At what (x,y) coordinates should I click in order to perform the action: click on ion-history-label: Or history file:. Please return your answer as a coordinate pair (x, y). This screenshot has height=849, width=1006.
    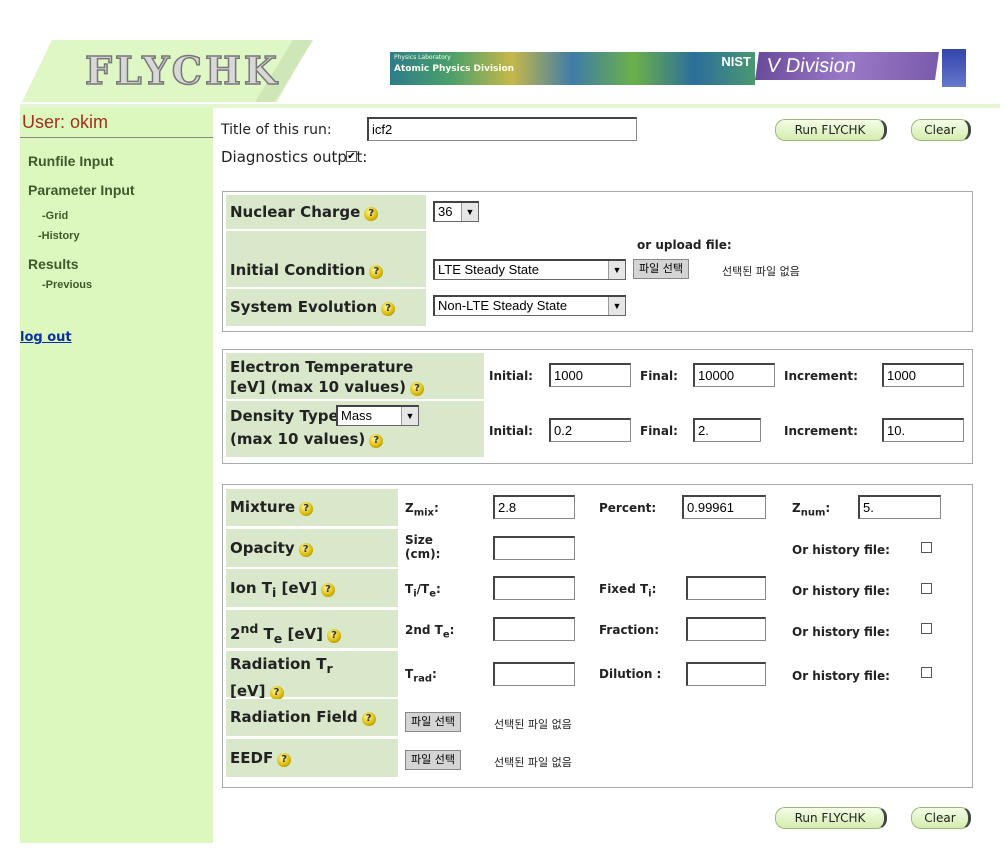
    Looking at the image, I should click on (841, 591).